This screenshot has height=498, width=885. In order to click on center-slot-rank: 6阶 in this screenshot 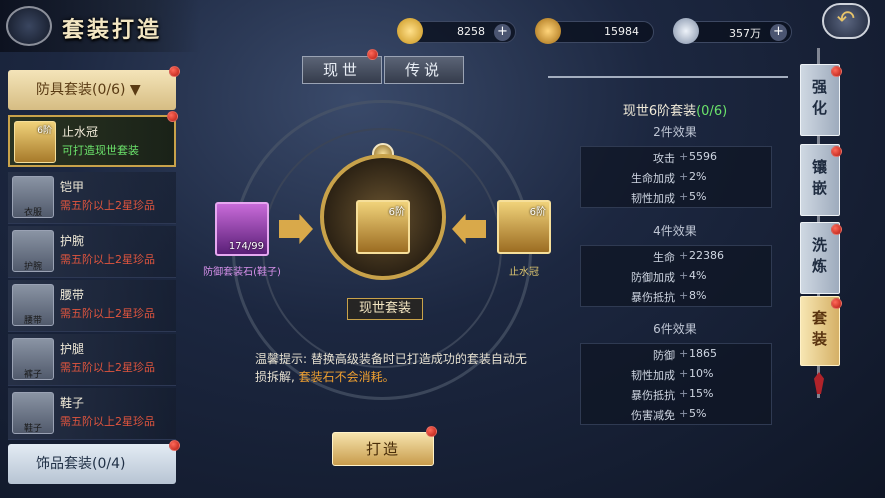, I will do `click(396, 212)`.